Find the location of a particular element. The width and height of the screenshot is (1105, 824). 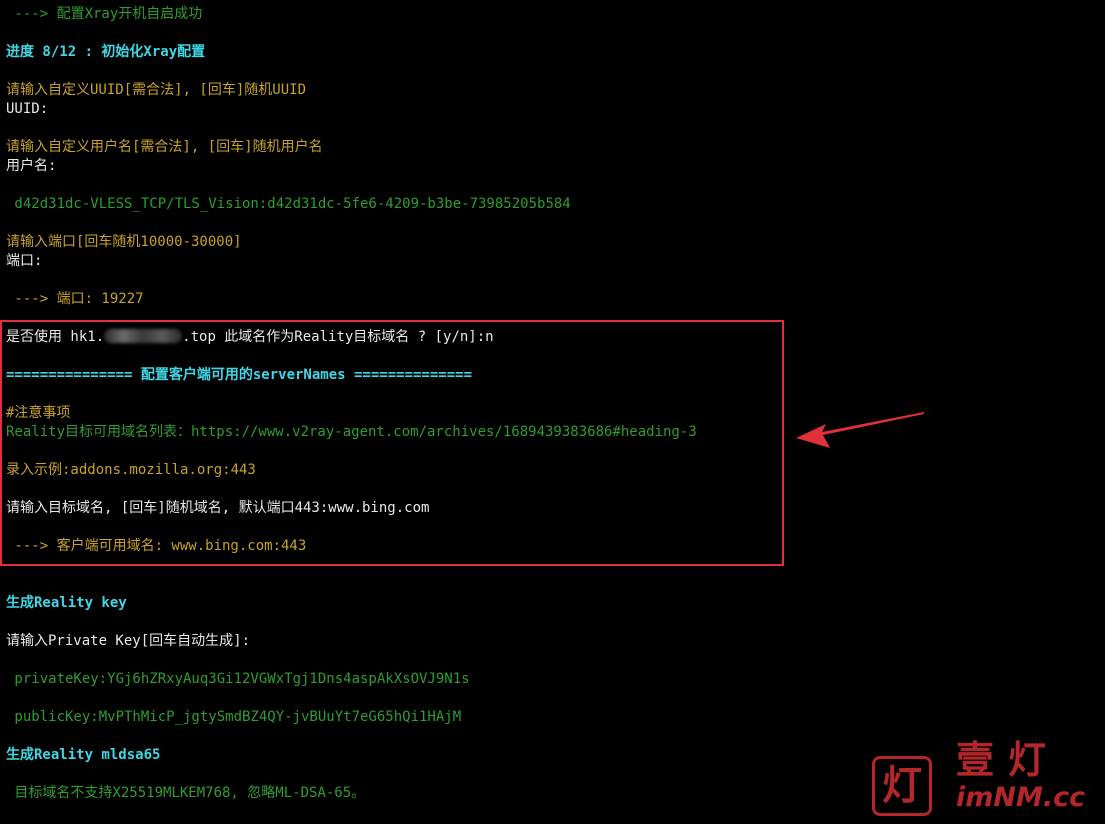

question-suffix: .top 此域名作为Reality目标域名 ? [y/n]:n is located at coordinates (338, 337).